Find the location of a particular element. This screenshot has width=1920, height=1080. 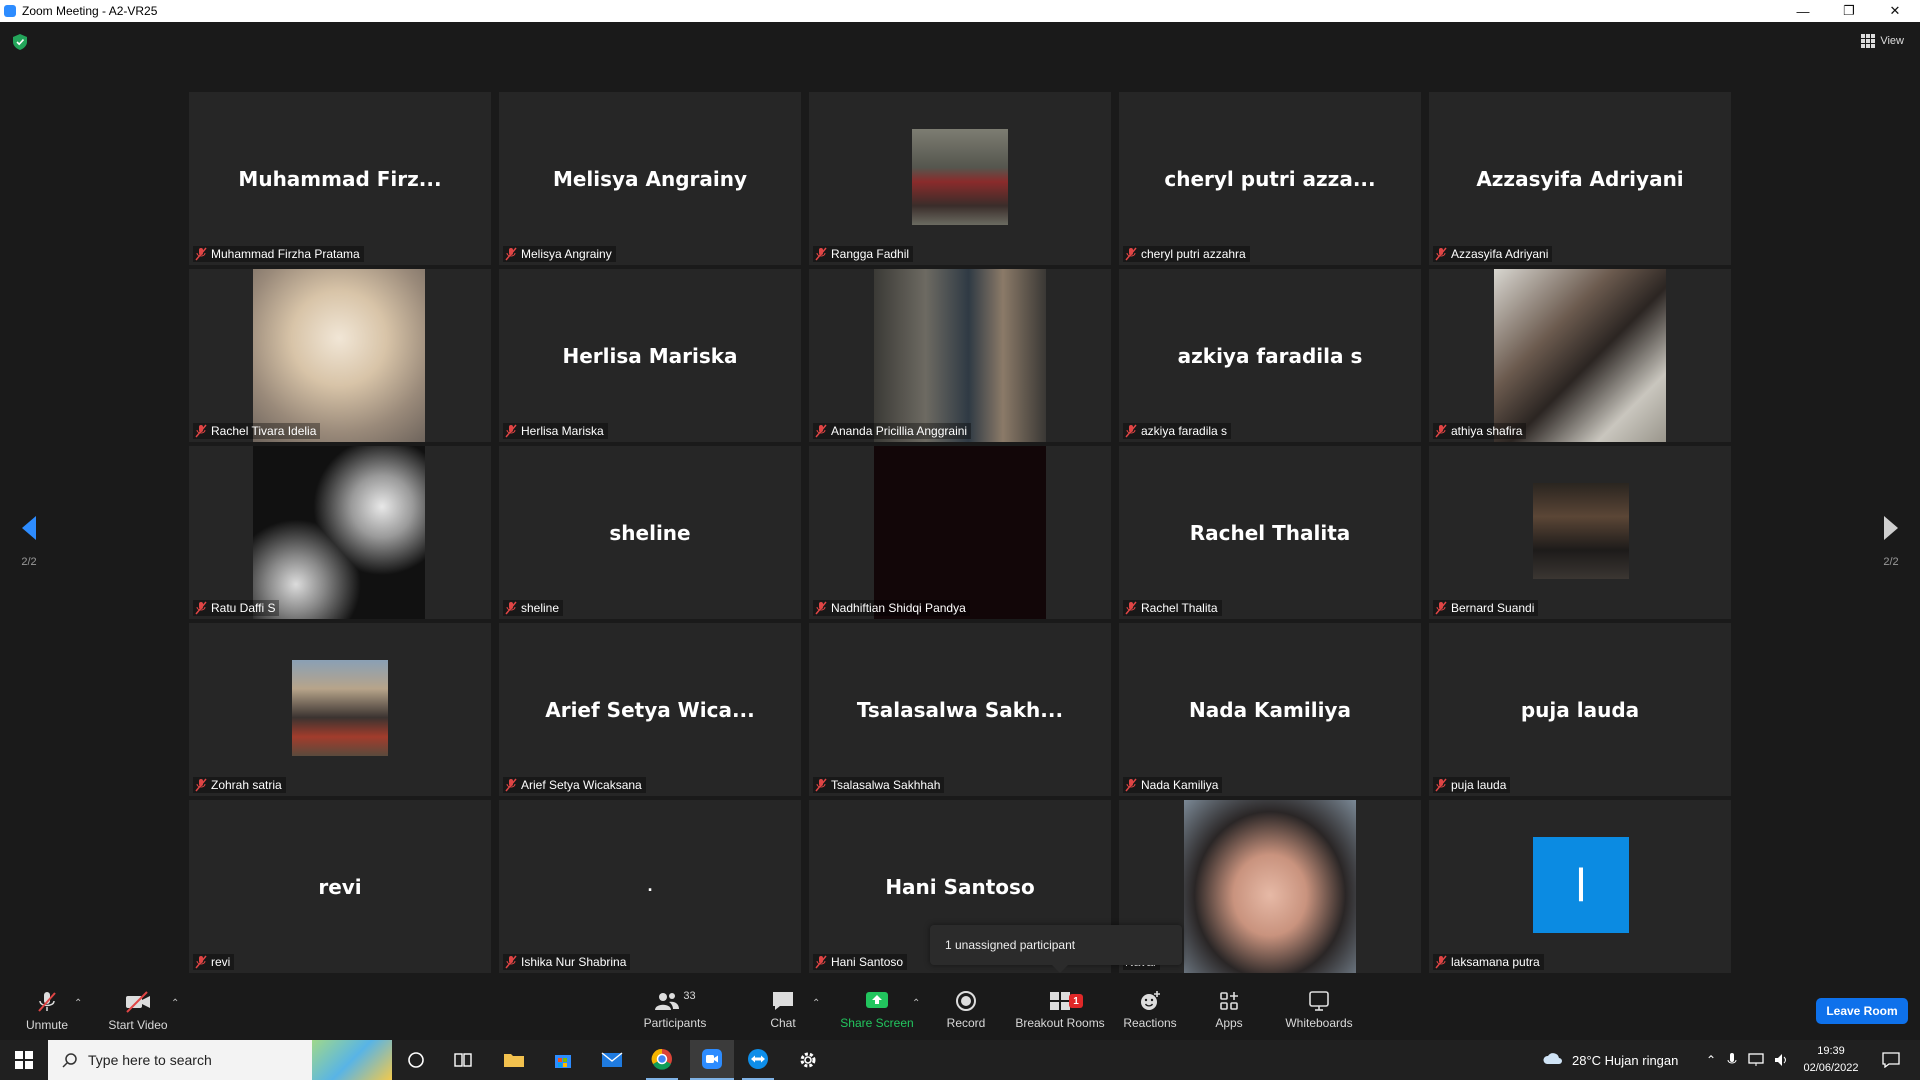

participant-name: Nadhiftian Shidqi Pandya is located at coordinates (898, 608).